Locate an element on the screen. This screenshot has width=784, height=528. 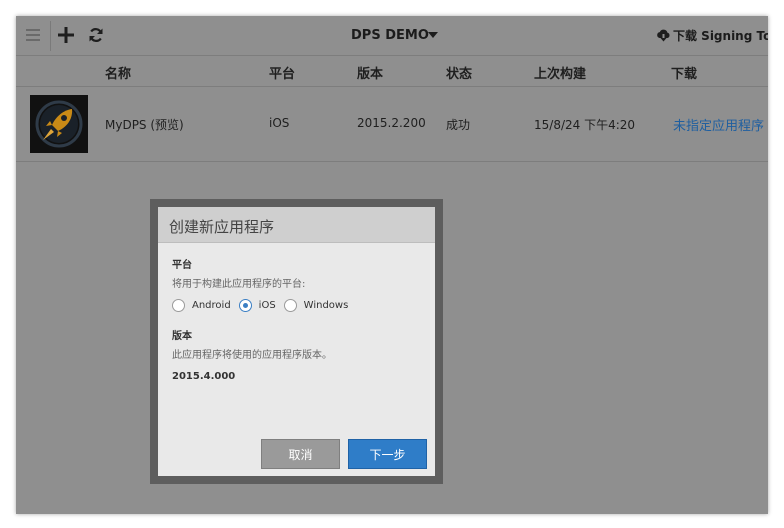
download-signing-tool-button: 下载 Signing Tool is located at coordinates (712, 35).